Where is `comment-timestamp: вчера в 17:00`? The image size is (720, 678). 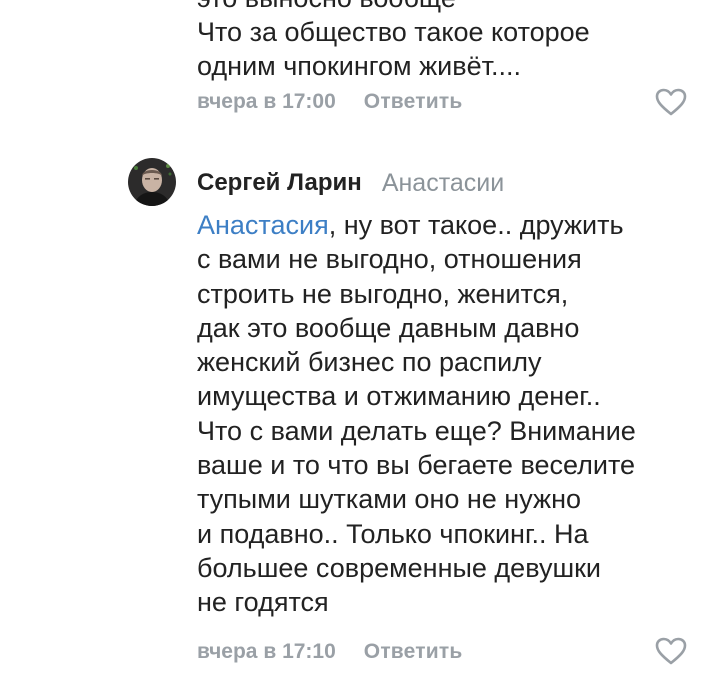
comment-timestamp: вчера в 17:00 is located at coordinates (266, 101).